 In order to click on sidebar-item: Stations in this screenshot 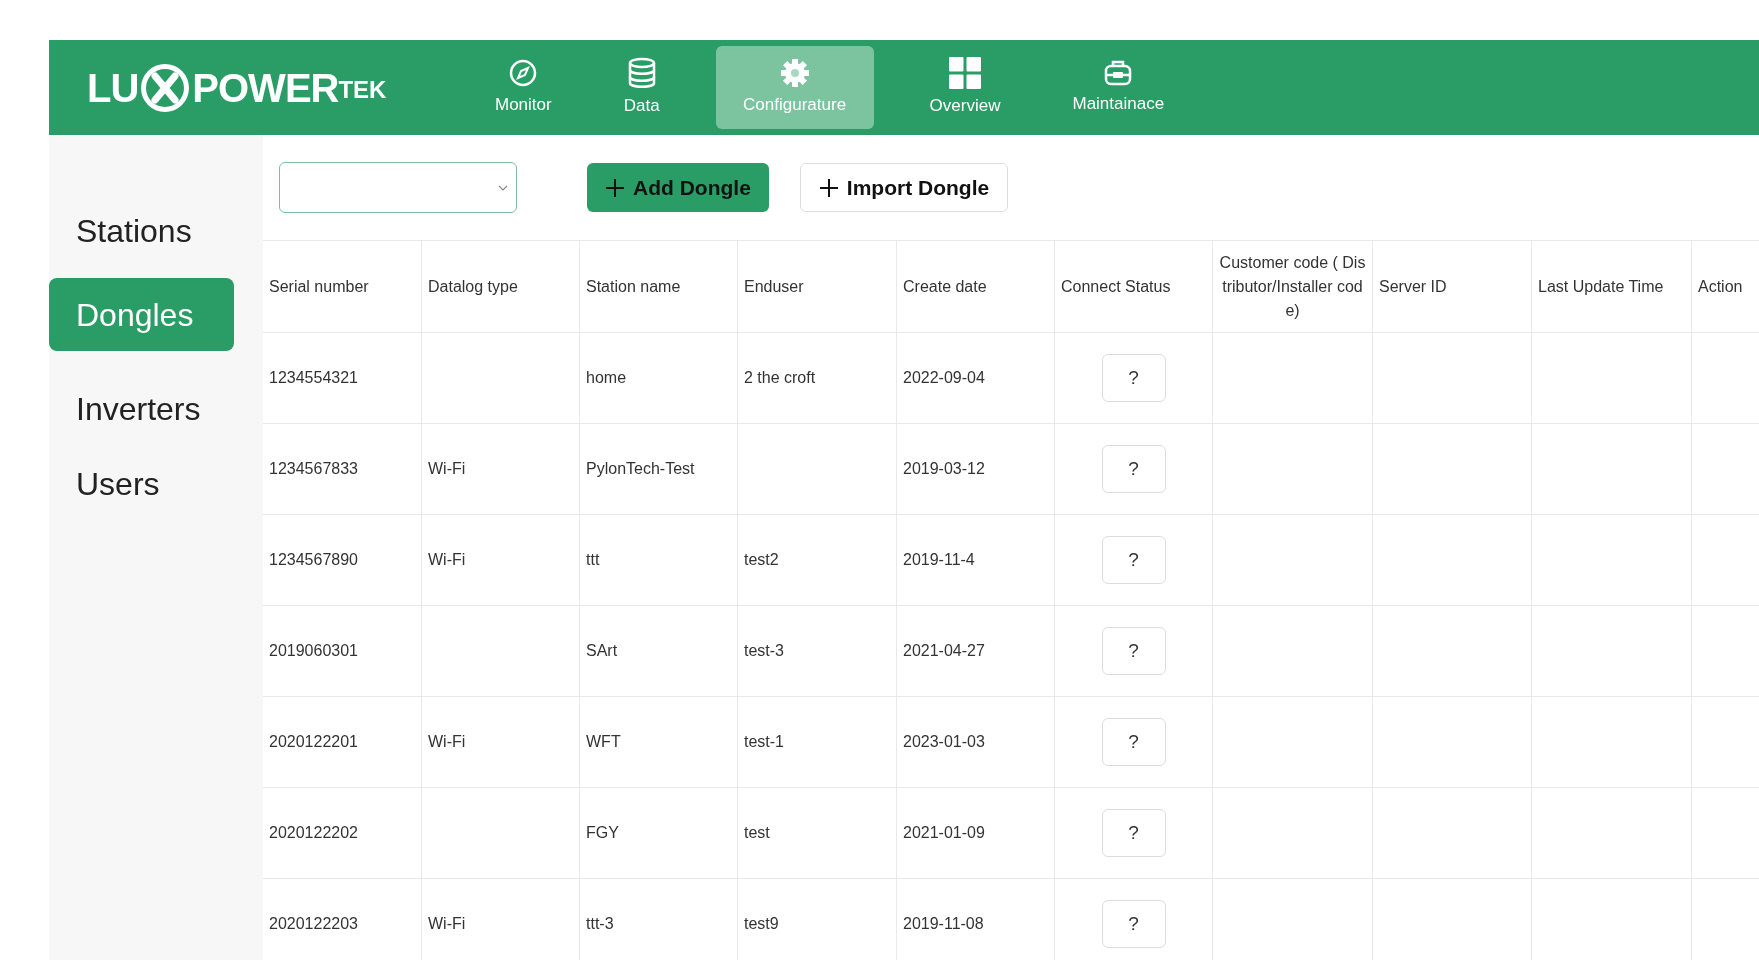, I will do `click(156, 230)`.